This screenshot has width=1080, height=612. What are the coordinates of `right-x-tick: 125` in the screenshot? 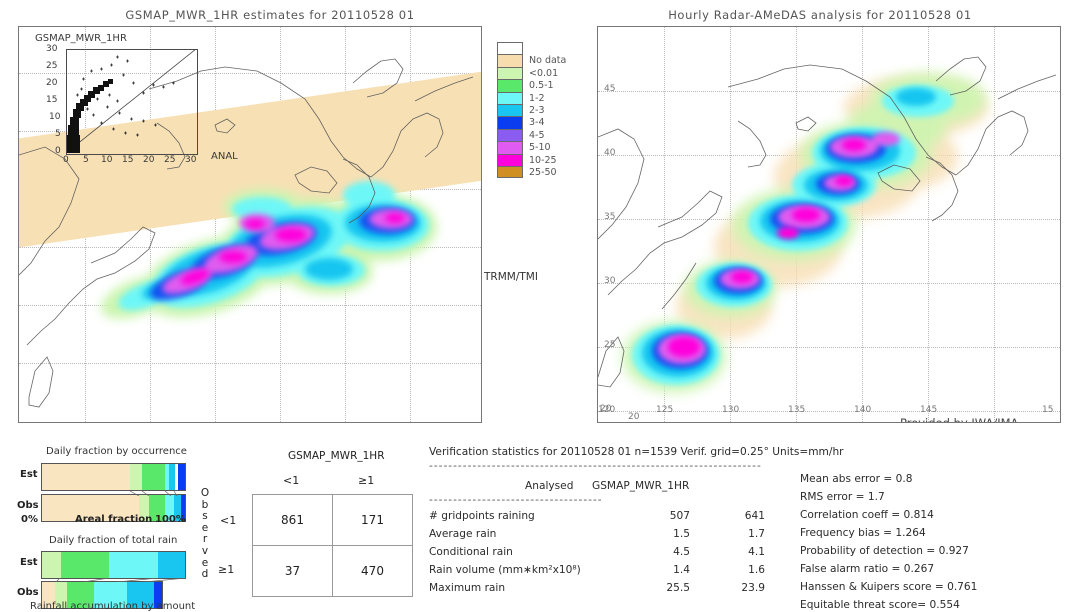 It's located at (665, 410).